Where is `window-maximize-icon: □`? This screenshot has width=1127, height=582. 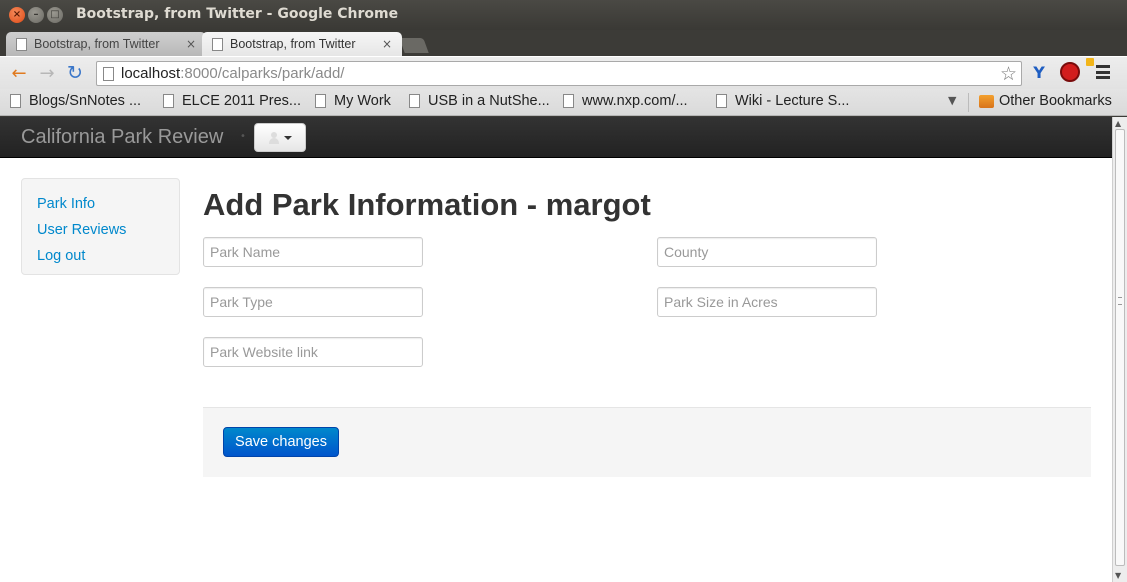
window-maximize-icon: □ is located at coordinates (55, 15).